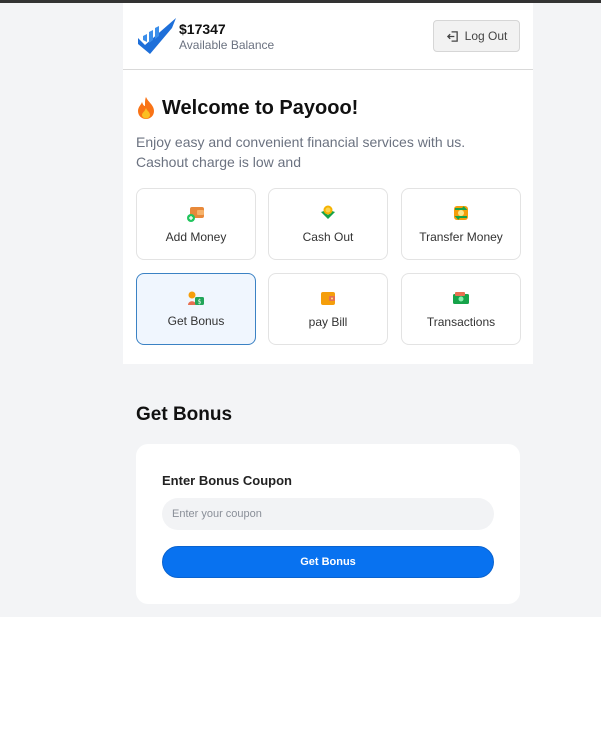 Image resolution: width=601 pixels, height=729 pixels. I want to click on fire-icon, so click(146, 108).